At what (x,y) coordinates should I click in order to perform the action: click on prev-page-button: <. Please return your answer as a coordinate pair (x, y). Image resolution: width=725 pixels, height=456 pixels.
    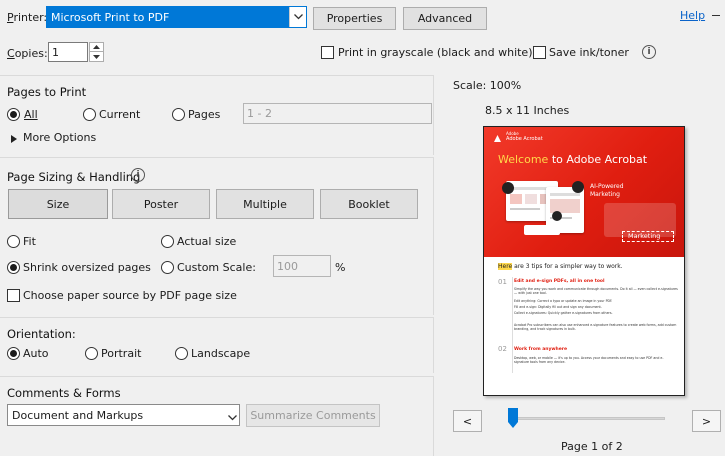
    Looking at the image, I should click on (467, 421).